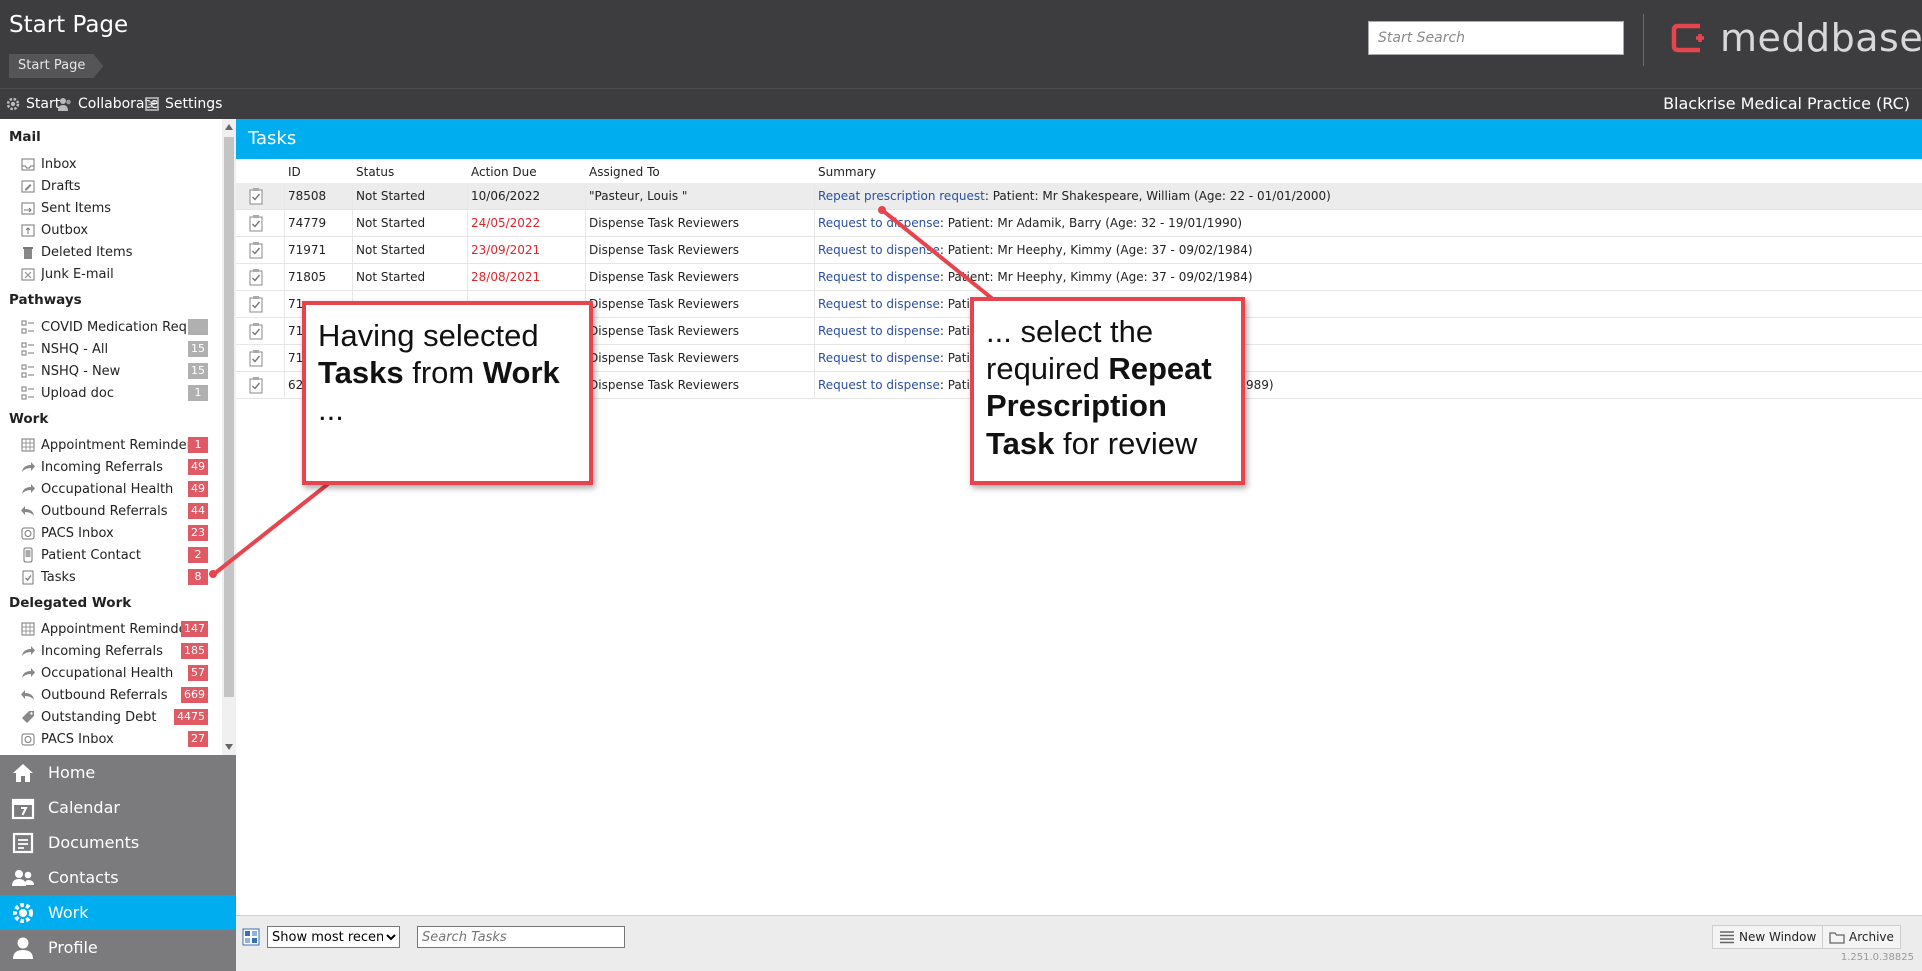 The height and width of the screenshot is (971, 1922). I want to click on sidebar-item-delegated-incoming-referrals: Incoming Referrals 185, so click(114, 651).